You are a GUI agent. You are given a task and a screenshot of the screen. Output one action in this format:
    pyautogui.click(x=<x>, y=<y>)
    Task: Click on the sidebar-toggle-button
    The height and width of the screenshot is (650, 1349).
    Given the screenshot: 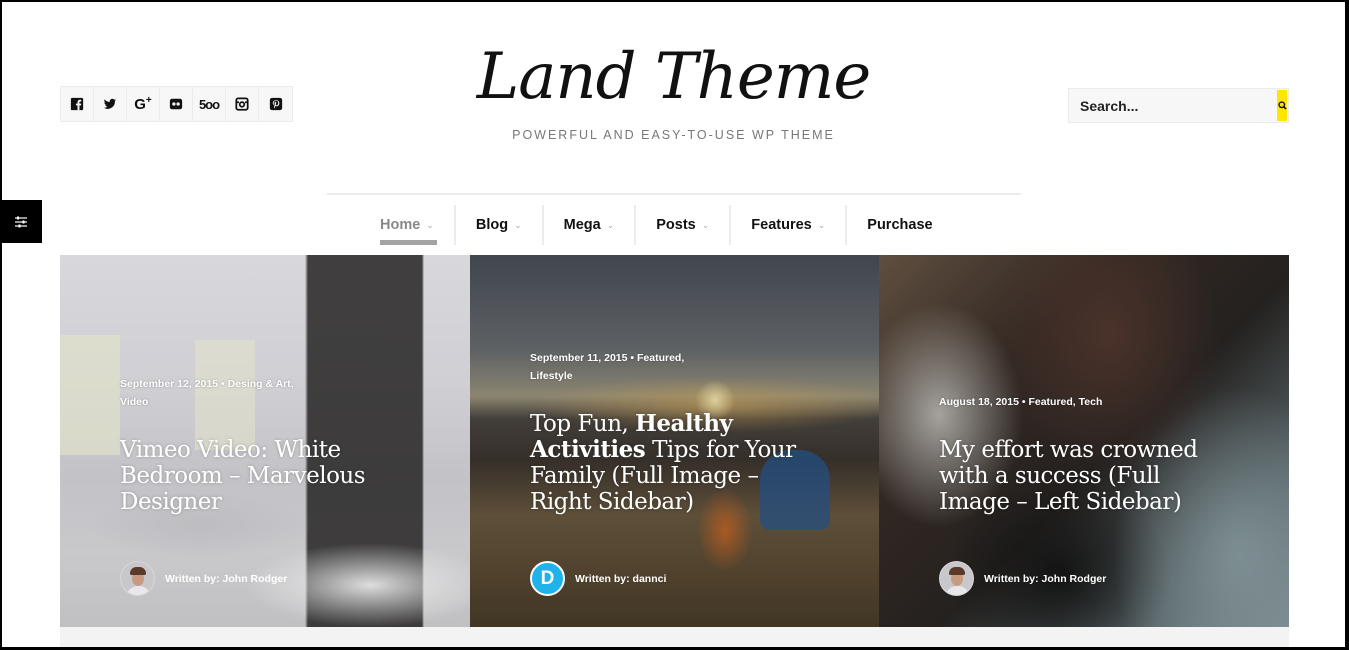 What is the action you would take?
    pyautogui.click(x=22, y=221)
    